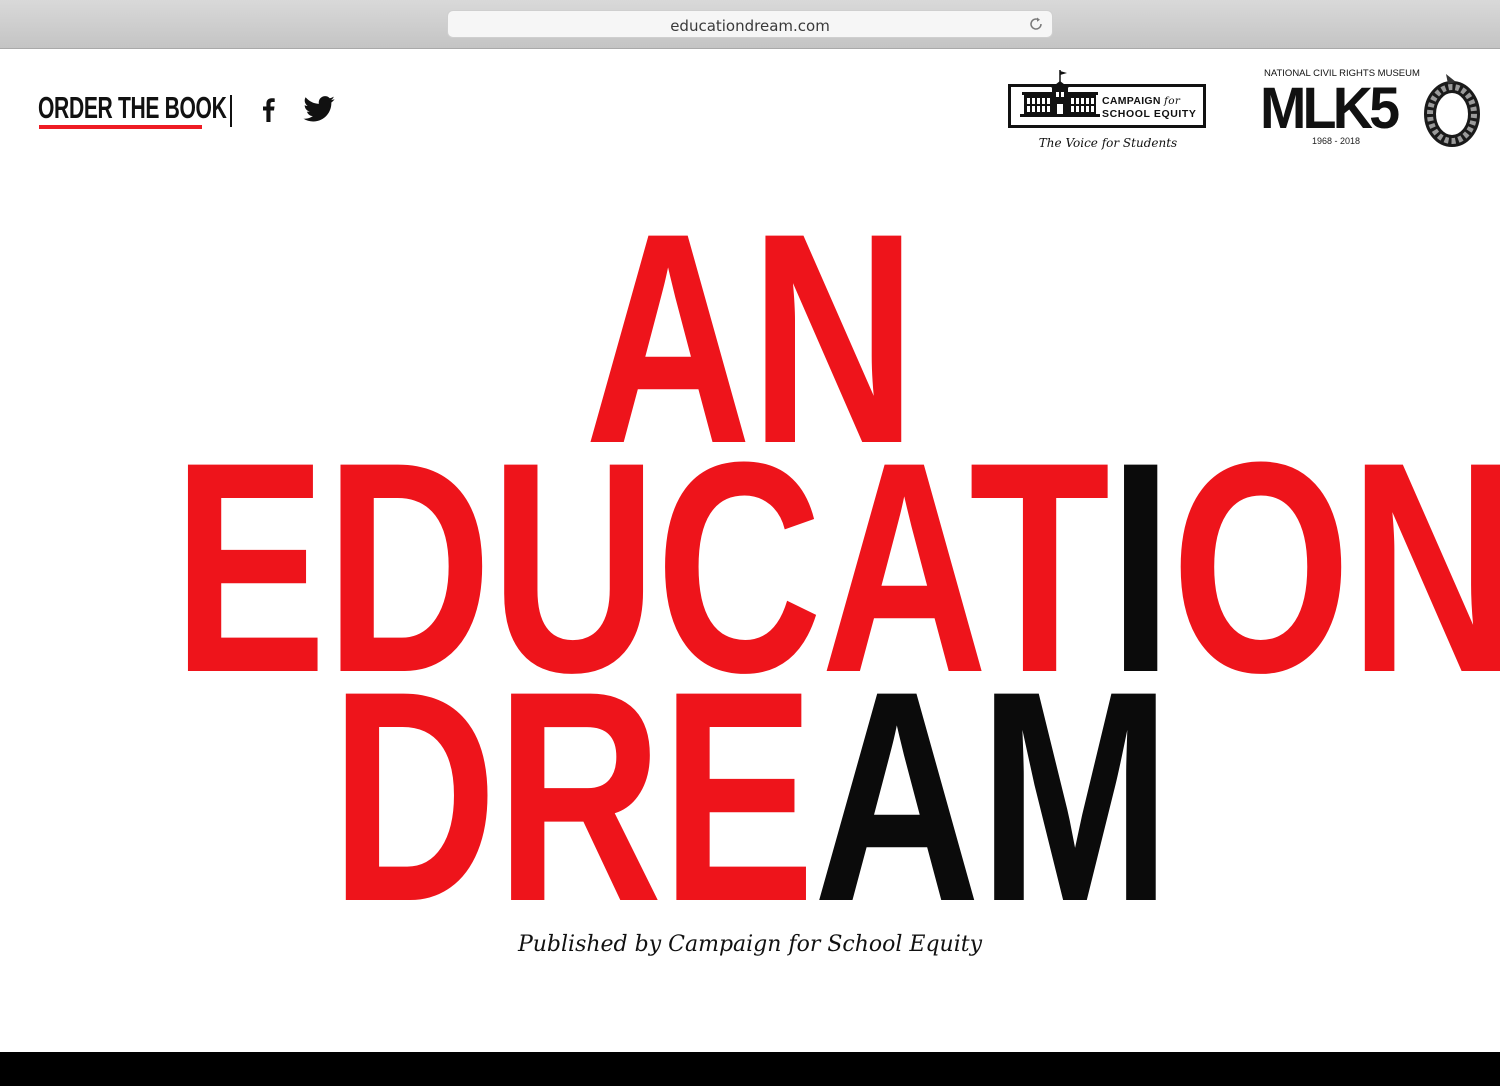 This screenshot has height=1086, width=1500. I want to click on order-the-book-link: ORDER THE BOOK, so click(132, 108).